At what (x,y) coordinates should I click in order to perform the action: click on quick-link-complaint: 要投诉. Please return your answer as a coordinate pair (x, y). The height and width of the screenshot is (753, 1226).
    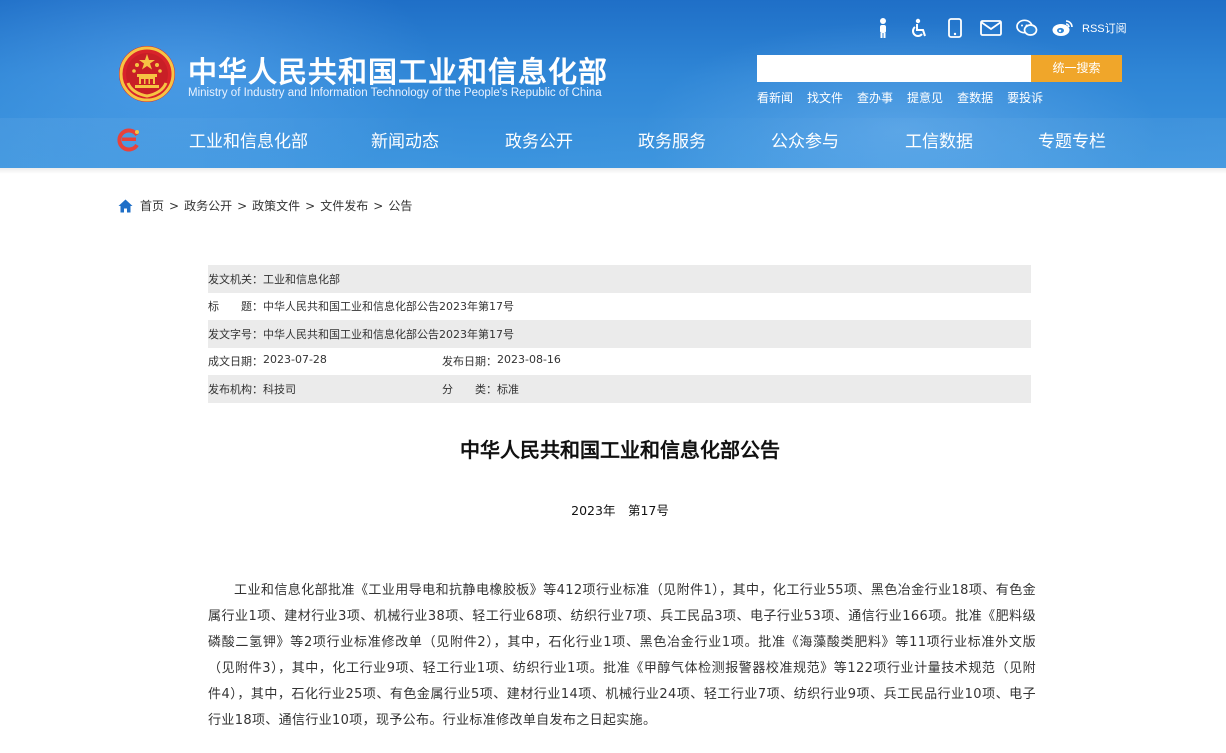
    Looking at the image, I should click on (1025, 97).